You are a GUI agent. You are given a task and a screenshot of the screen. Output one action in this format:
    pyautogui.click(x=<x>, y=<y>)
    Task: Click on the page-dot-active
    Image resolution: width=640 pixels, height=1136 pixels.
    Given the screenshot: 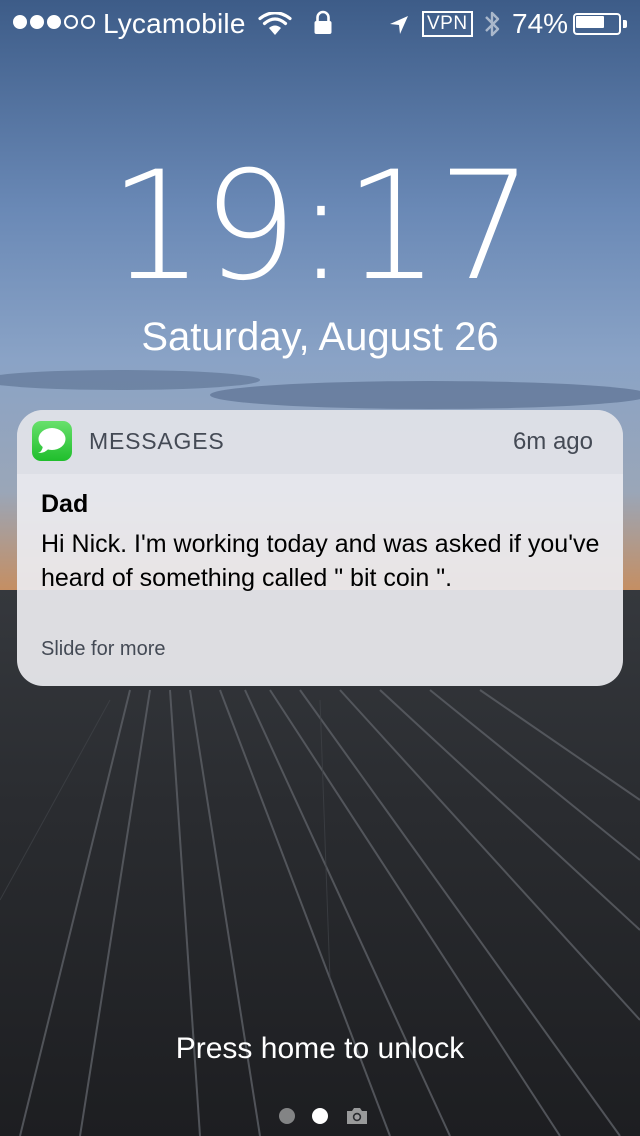 What is the action you would take?
    pyautogui.click(x=320, y=1116)
    